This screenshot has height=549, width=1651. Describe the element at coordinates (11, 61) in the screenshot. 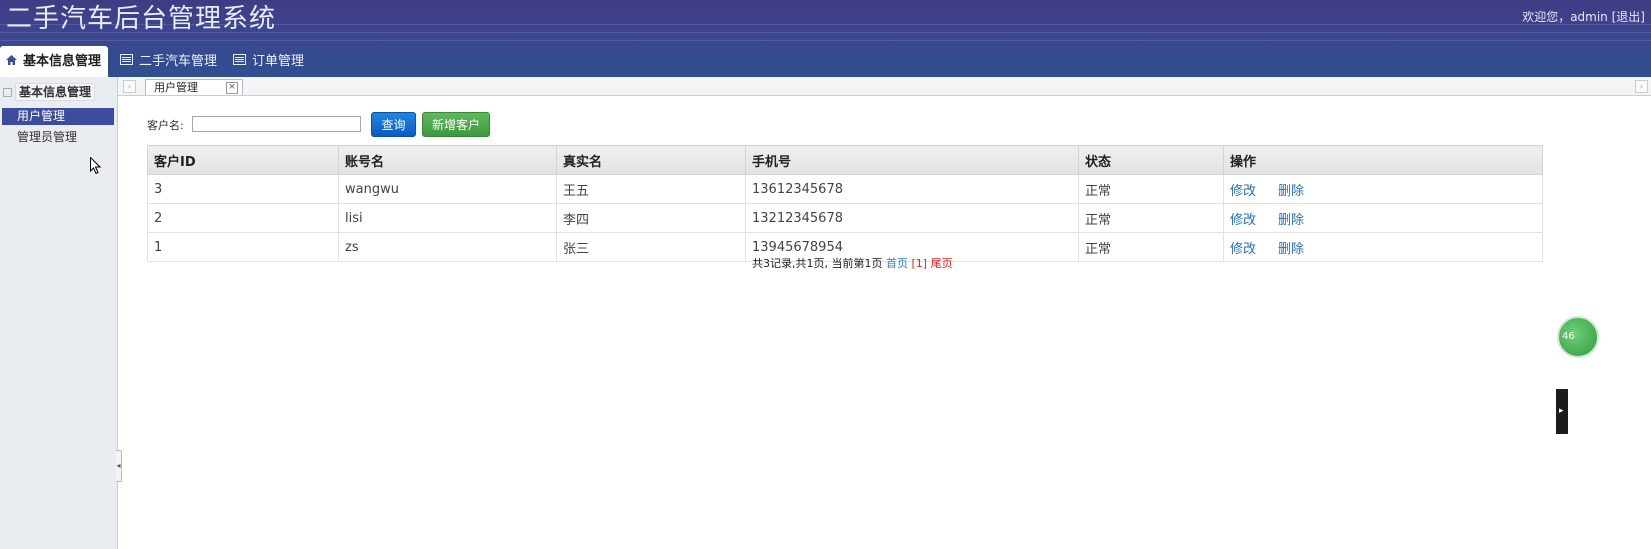

I see `home-icon` at that location.